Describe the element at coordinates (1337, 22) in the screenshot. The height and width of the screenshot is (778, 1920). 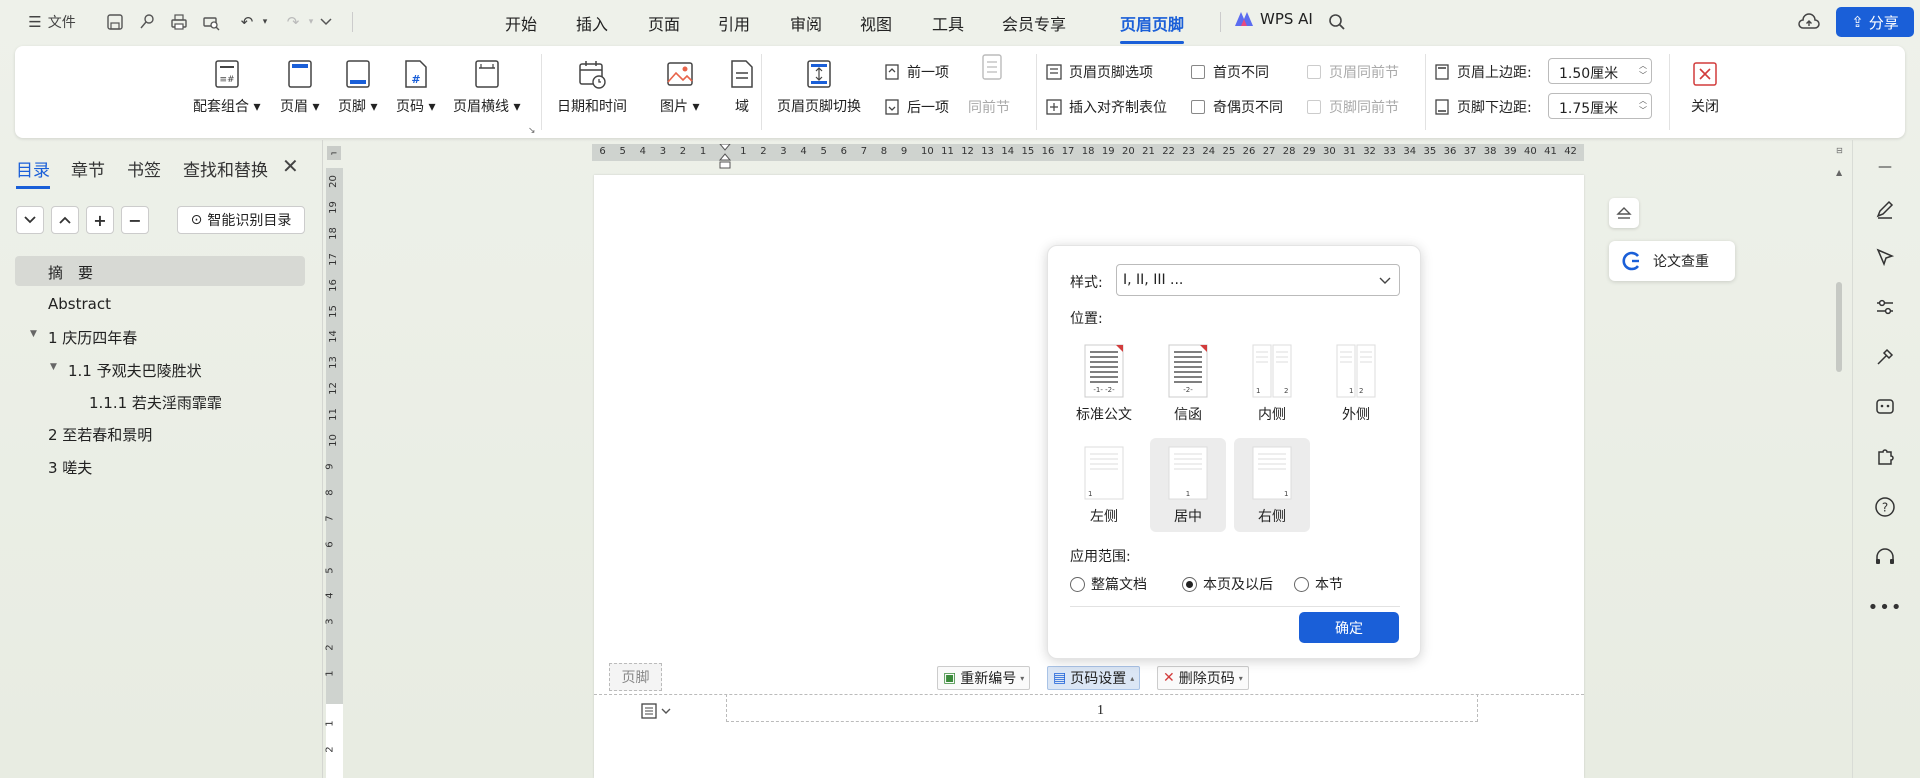
I see `search-icon` at that location.